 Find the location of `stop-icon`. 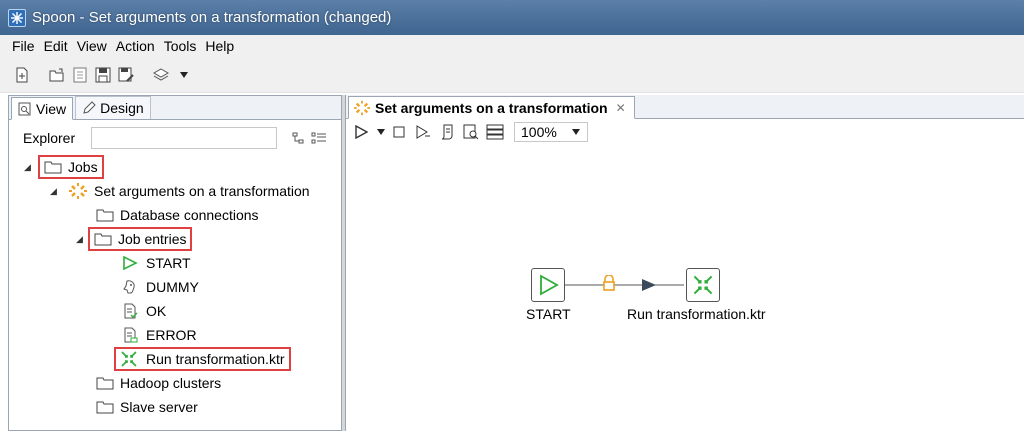

stop-icon is located at coordinates (399, 132).